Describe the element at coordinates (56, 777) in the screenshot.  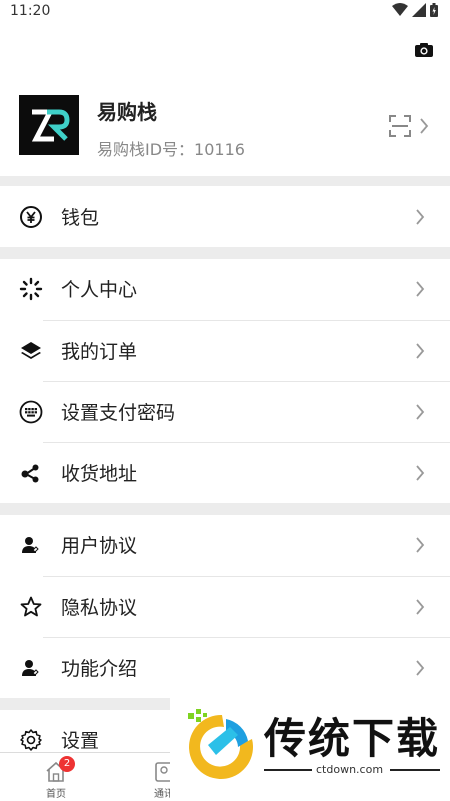
I see `nav-tab-home: 2 首页` at that location.